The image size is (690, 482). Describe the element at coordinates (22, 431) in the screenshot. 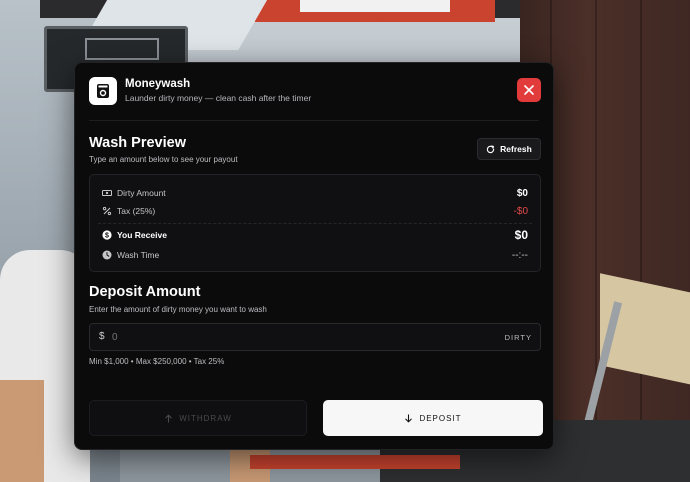

I see `background-character-arm` at that location.